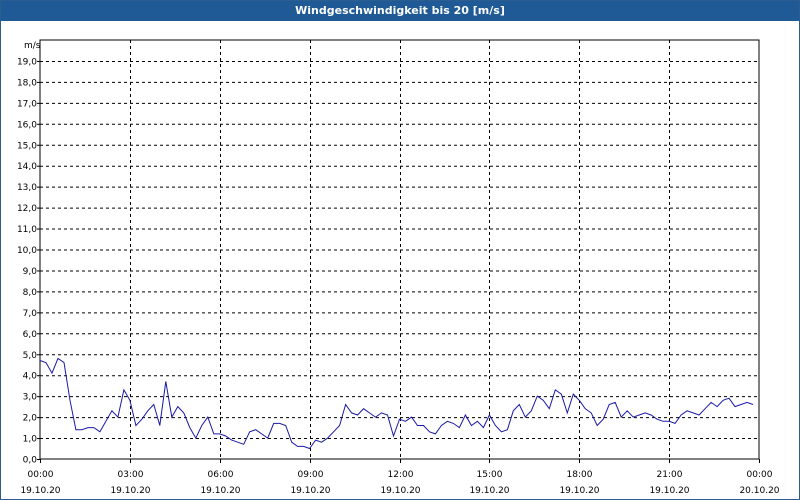  I want to click on y-tick-label: 11,0, so click(27, 230).